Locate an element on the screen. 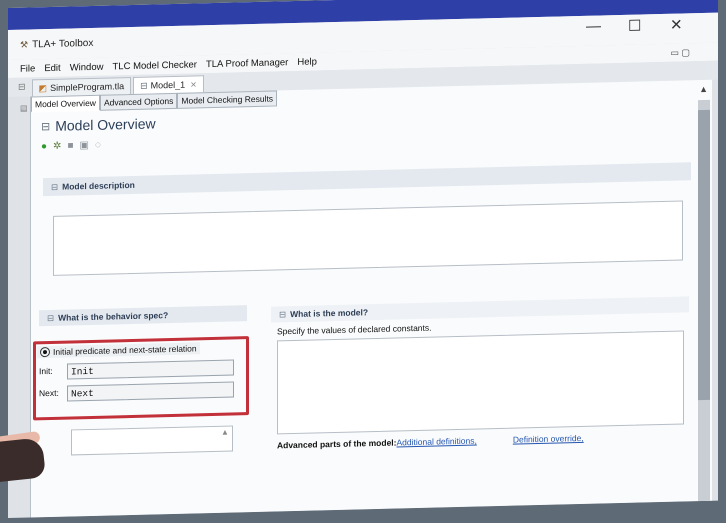  tools-icon: ✲ is located at coordinates (57, 146).